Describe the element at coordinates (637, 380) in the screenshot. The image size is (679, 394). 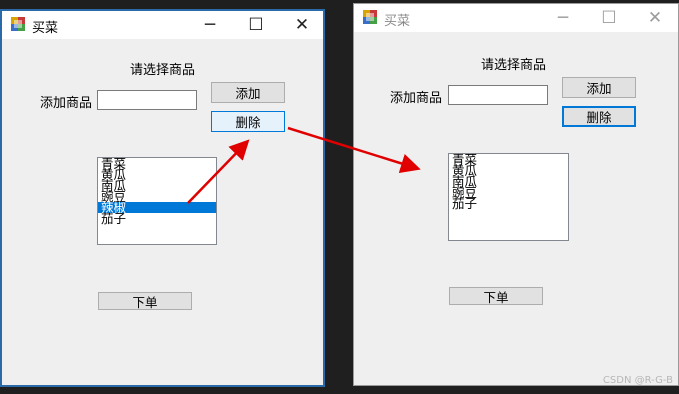
I see `watermark: CSDN @R-G-B` at that location.